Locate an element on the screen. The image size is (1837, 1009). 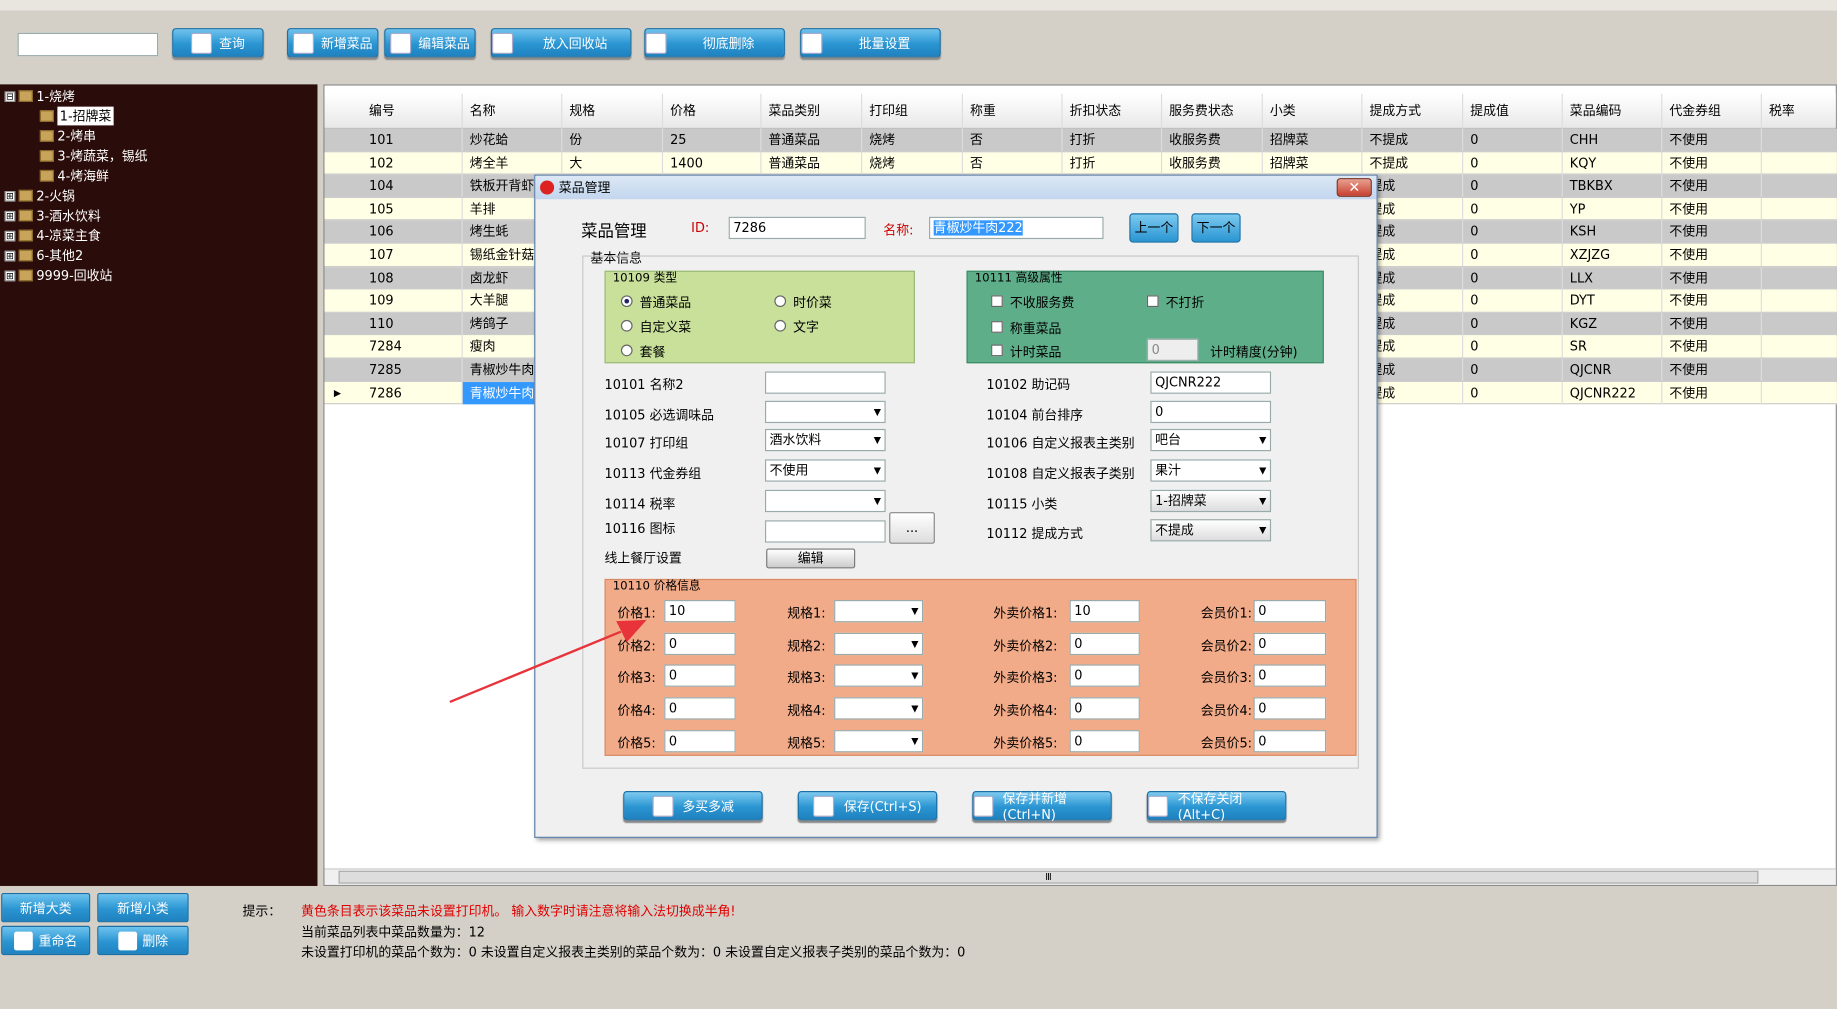
delete-category-button: 删除 is located at coordinates (143, 940).